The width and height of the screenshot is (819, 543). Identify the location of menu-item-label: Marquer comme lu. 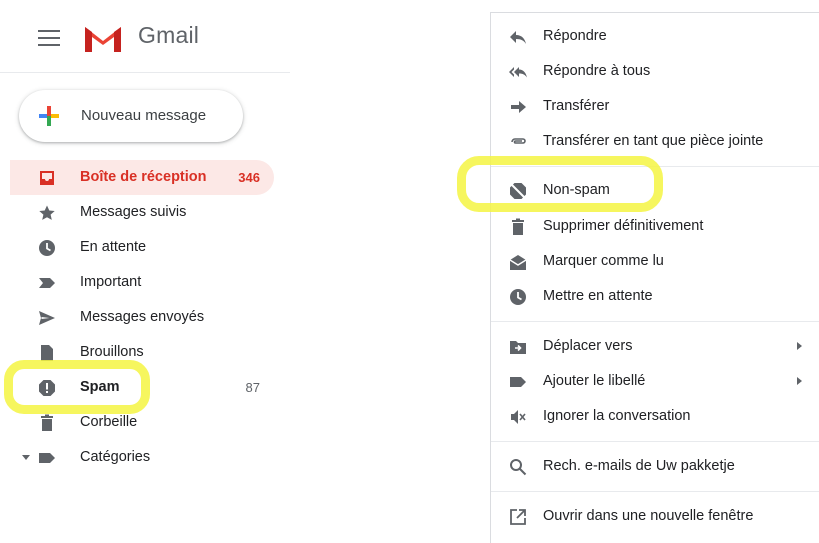
(603, 261).